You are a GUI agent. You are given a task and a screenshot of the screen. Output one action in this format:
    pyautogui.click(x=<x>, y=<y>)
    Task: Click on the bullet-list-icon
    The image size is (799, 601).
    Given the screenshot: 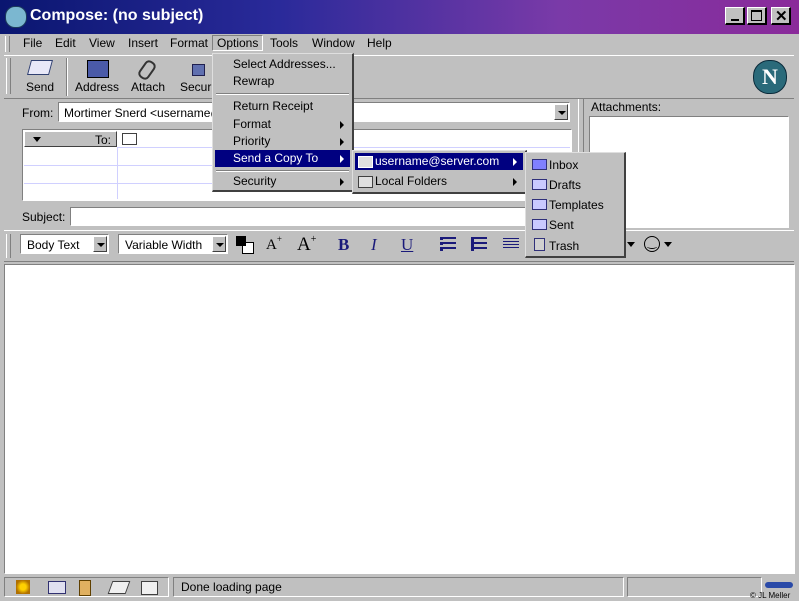 What is the action you would take?
    pyautogui.click(x=448, y=244)
    